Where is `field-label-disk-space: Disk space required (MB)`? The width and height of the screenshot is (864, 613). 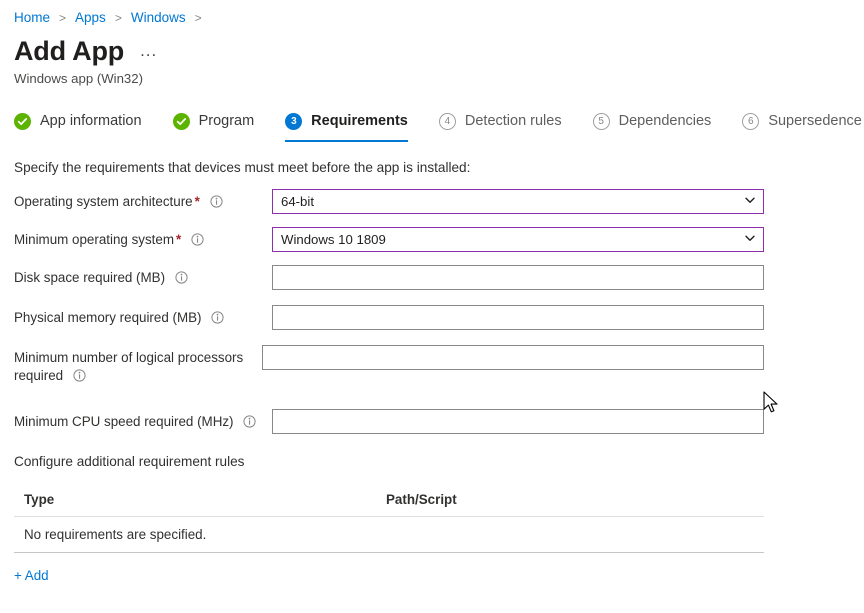
field-label-disk-space: Disk space required (MB) is located at coordinates (143, 277).